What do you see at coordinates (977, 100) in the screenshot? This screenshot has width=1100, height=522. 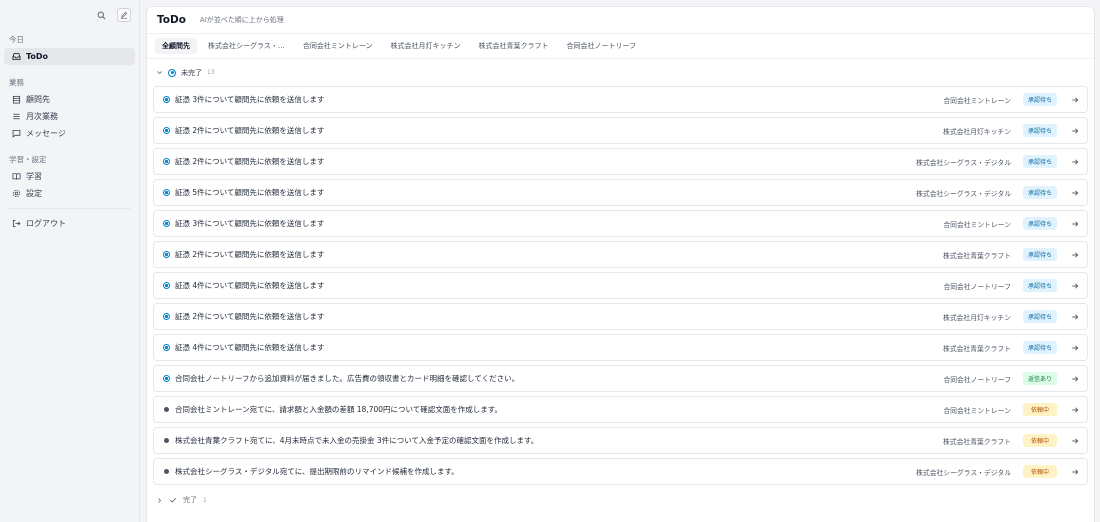 I see `todo-client: 合同会社ミントレーン` at bounding box center [977, 100].